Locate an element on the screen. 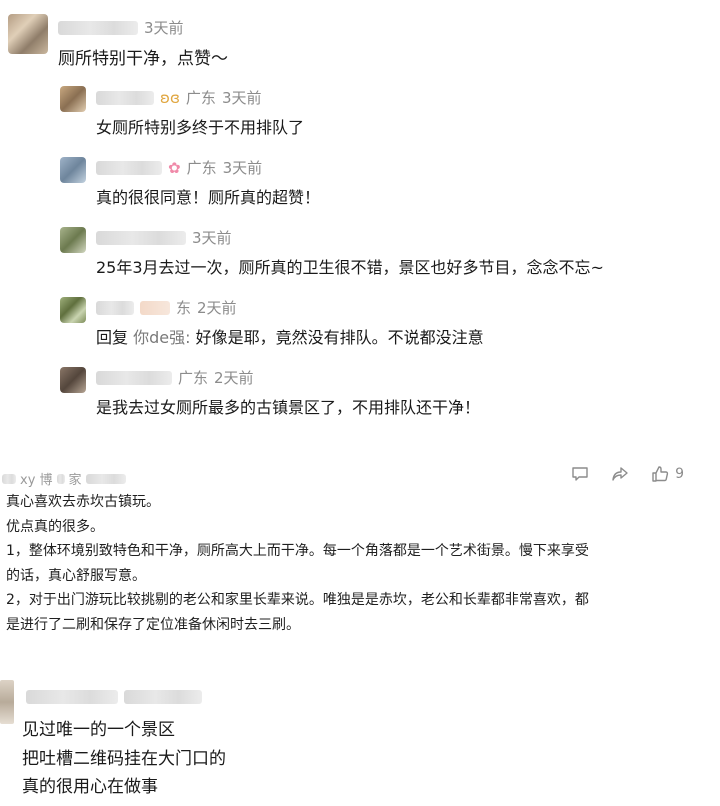 The height and width of the screenshot is (806, 720). comment-line: 的话，真心舒服写意。 is located at coordinates (76, 575).